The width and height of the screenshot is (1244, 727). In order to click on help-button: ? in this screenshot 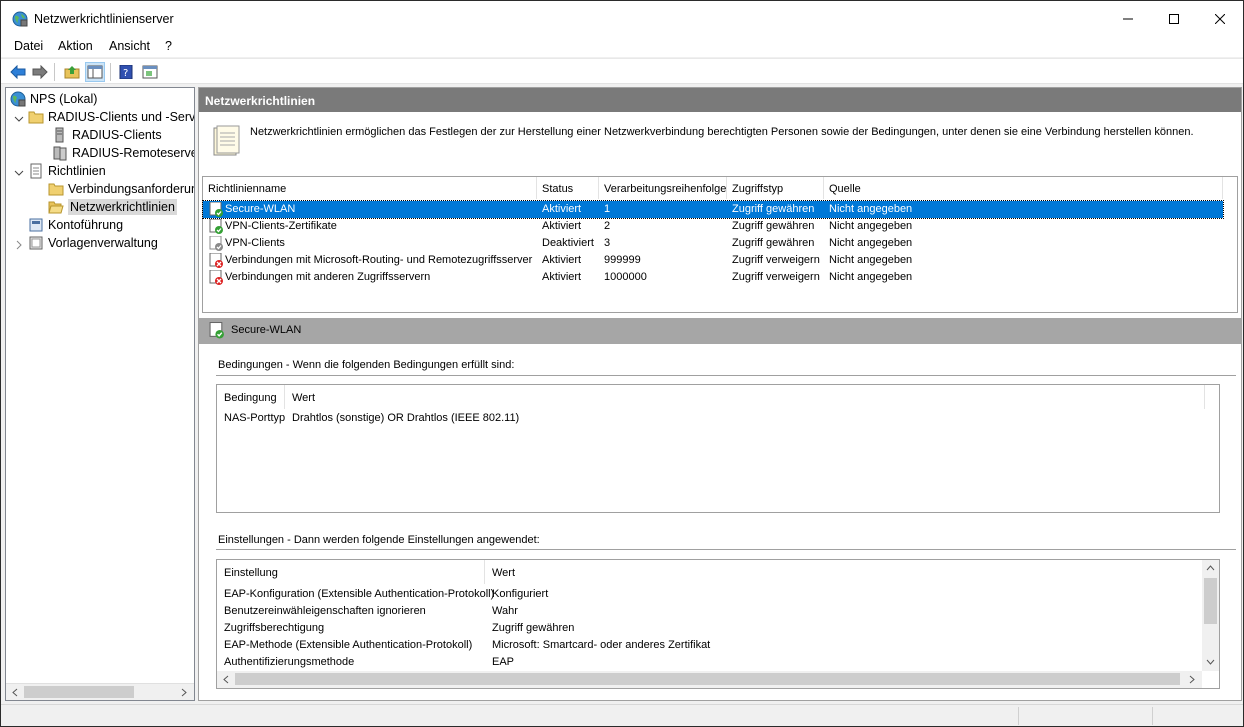, I will do `click(126, 72)`.